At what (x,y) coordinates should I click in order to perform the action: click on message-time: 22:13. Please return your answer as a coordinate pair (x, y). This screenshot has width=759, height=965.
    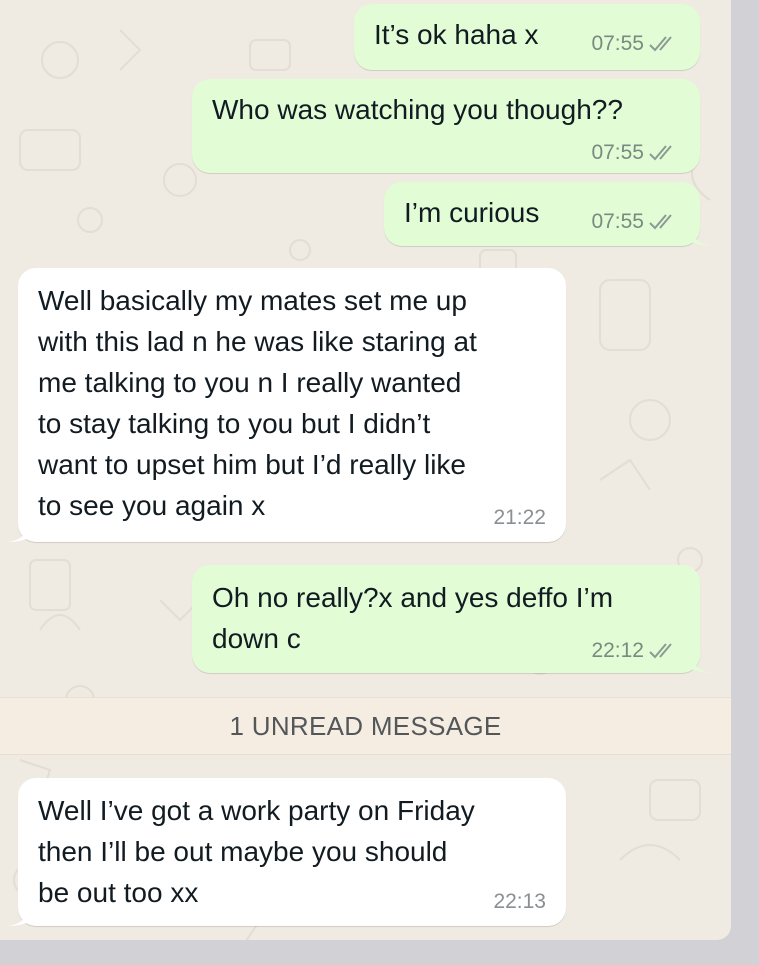
    Looking at the image, I should click on (519, 901).